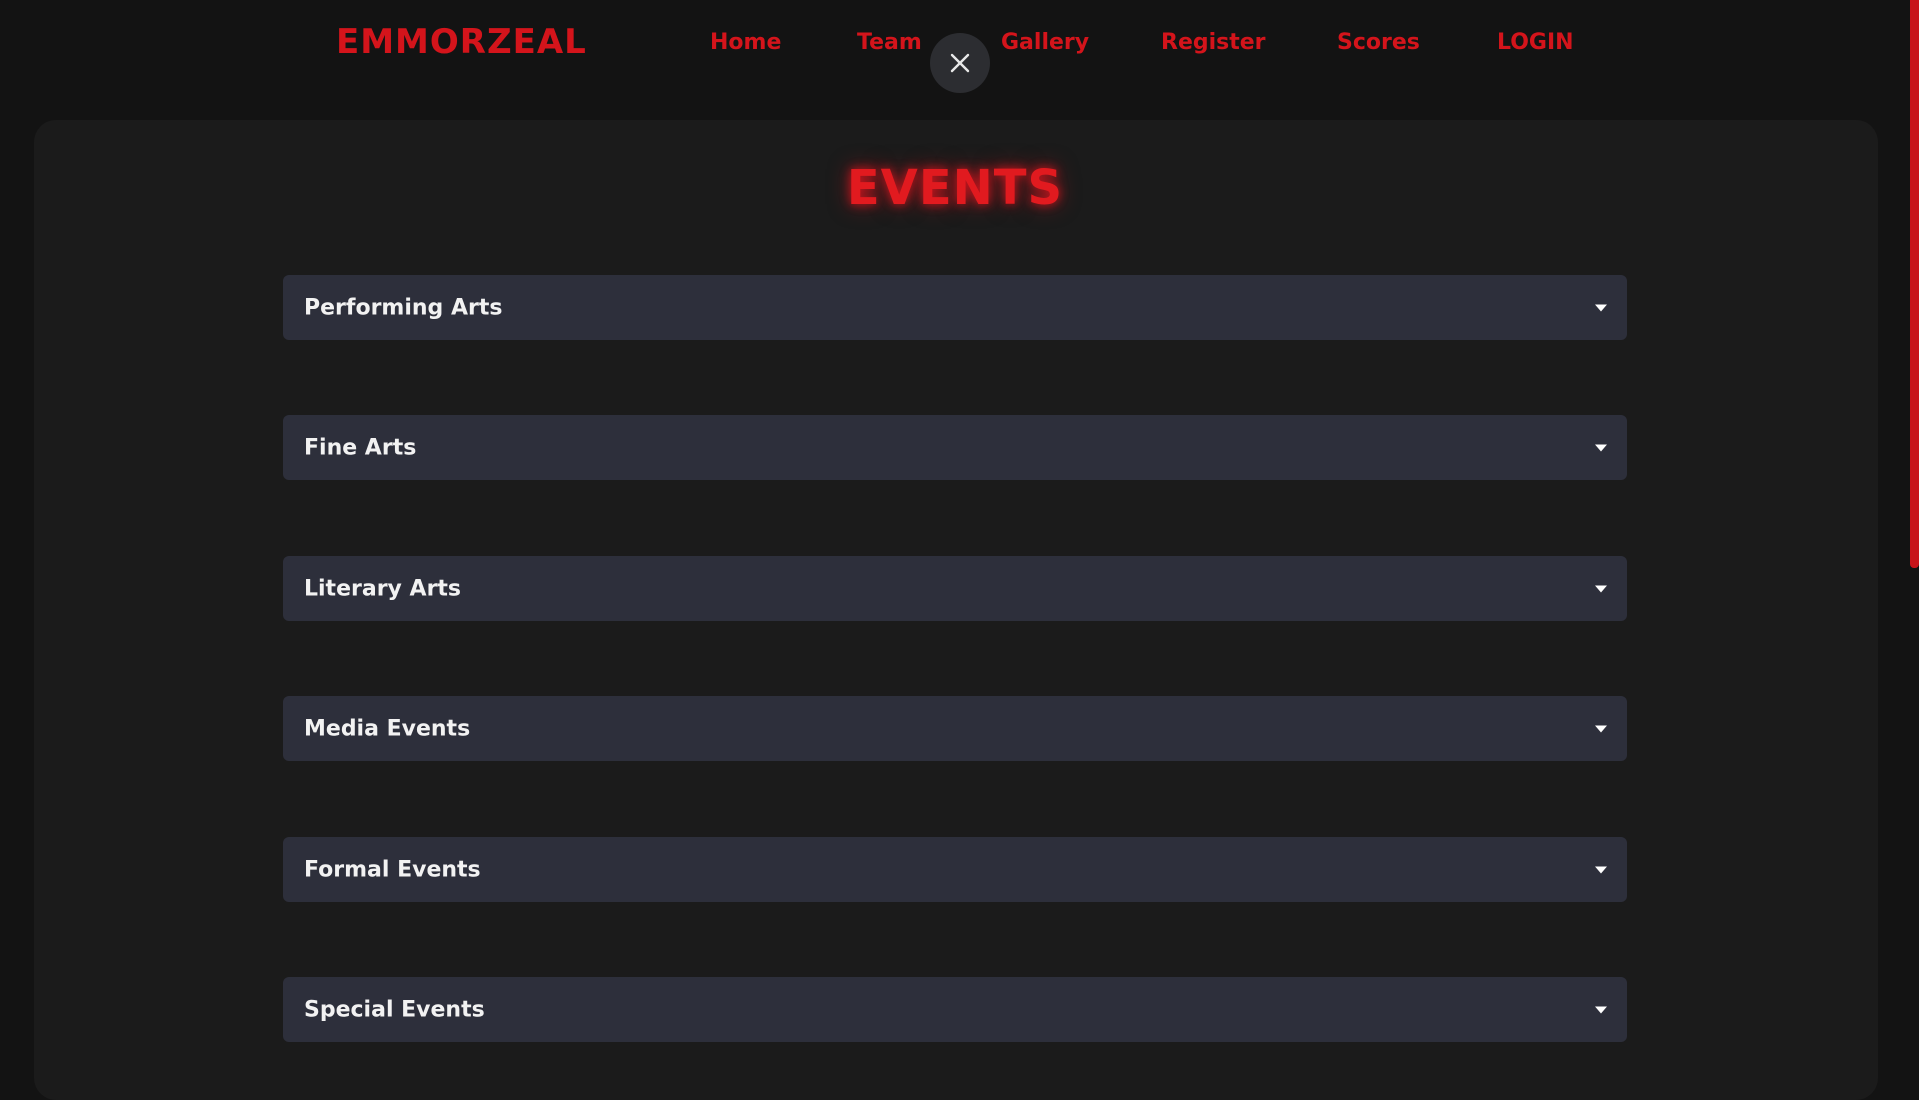 The image size is (1919, 1100). What do you see at coordinates (360, 447) in the screenshot?
I see `accordion-label: Fine Arts` at bounding box center [360, 447].